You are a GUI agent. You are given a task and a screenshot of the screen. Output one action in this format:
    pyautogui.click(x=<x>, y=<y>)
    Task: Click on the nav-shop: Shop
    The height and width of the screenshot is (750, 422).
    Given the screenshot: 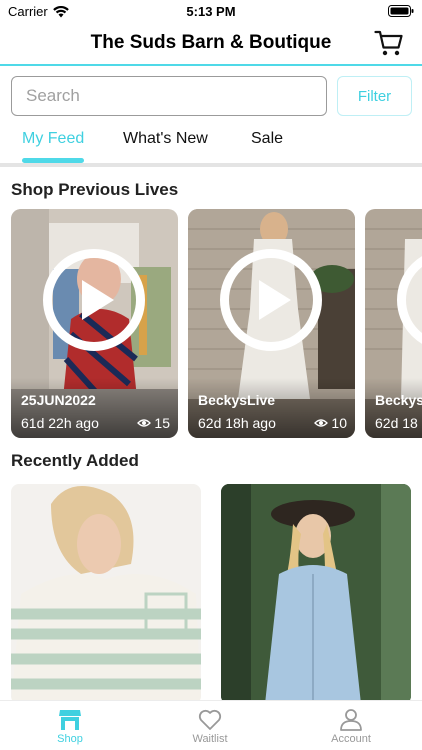 What is the action you would take?
    pyautogui.click(x=70, y=727)
    